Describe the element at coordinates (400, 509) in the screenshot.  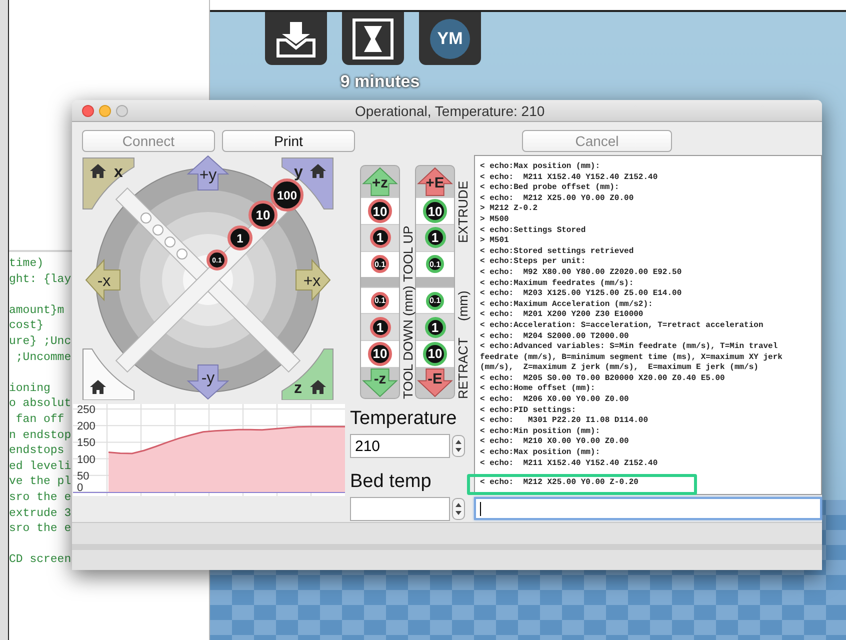
I see `bed-temp-field` at that location.